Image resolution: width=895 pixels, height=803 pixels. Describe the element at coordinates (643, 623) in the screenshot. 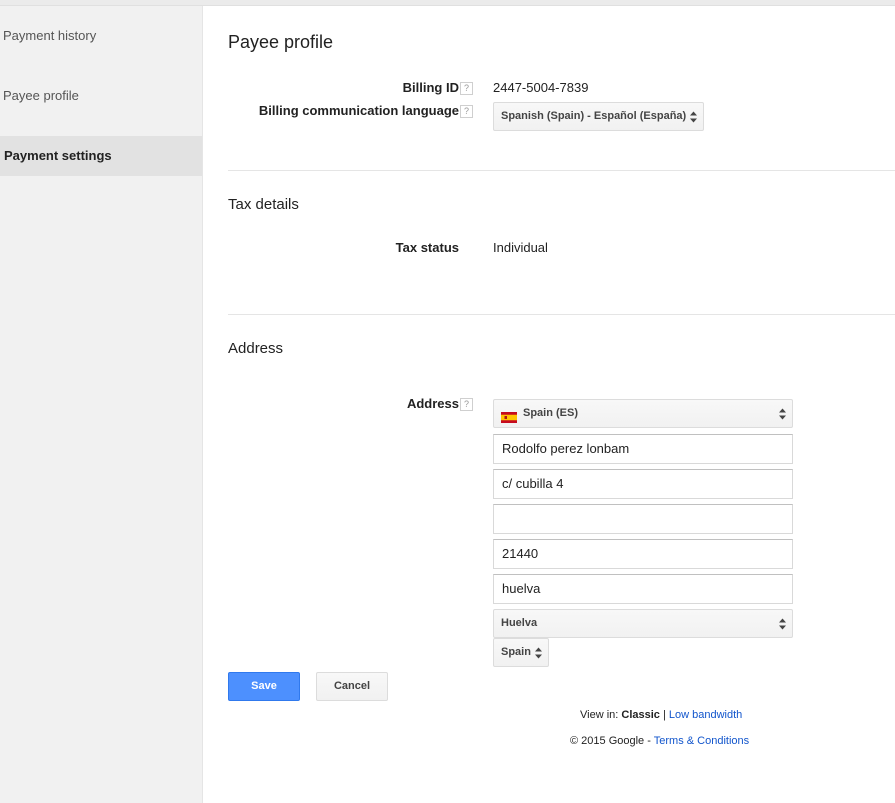

I see `province-select: Huelva` at that location.